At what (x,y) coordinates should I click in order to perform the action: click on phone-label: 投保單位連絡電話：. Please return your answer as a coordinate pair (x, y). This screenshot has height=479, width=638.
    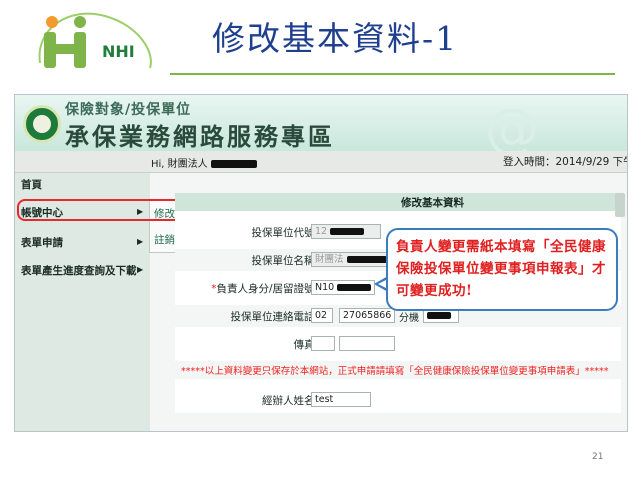
    Looking at the image, I should click on (278, 317).